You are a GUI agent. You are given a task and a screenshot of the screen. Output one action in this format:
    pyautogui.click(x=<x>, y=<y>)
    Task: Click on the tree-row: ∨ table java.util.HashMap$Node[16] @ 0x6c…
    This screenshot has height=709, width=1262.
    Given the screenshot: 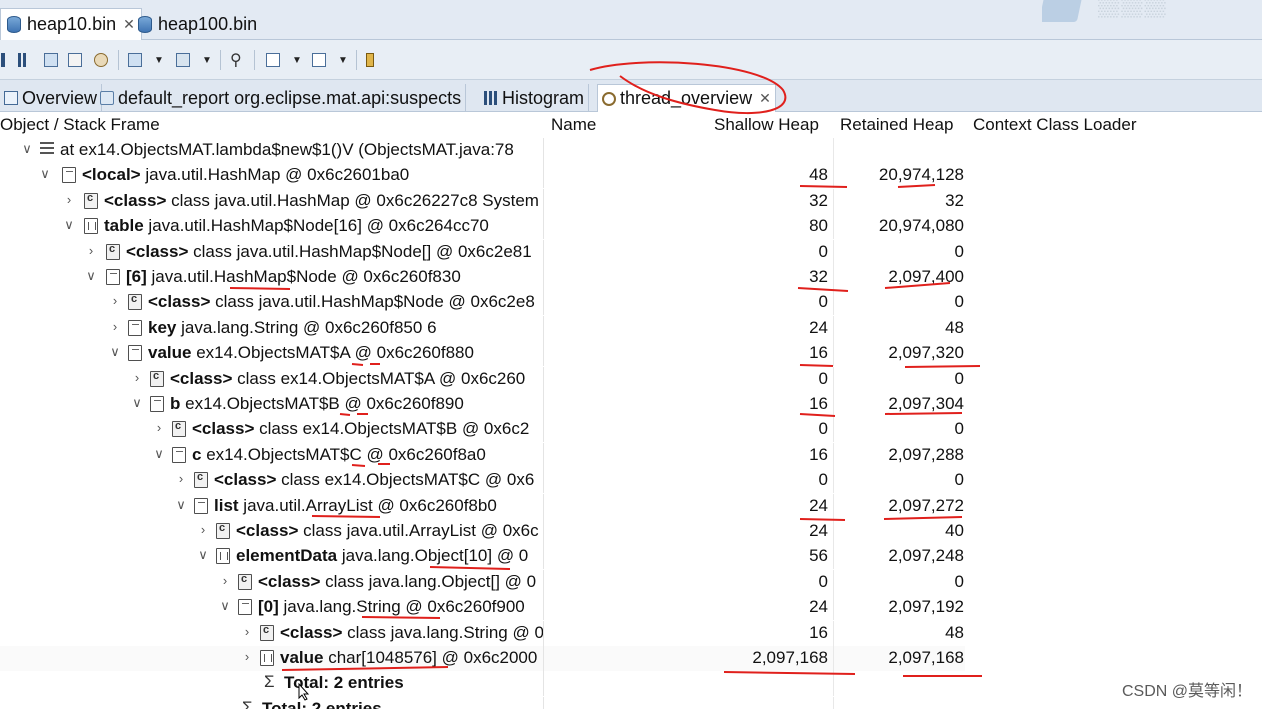 What is the action you would take?
    pyautogui.click(x=482, y=227)
    